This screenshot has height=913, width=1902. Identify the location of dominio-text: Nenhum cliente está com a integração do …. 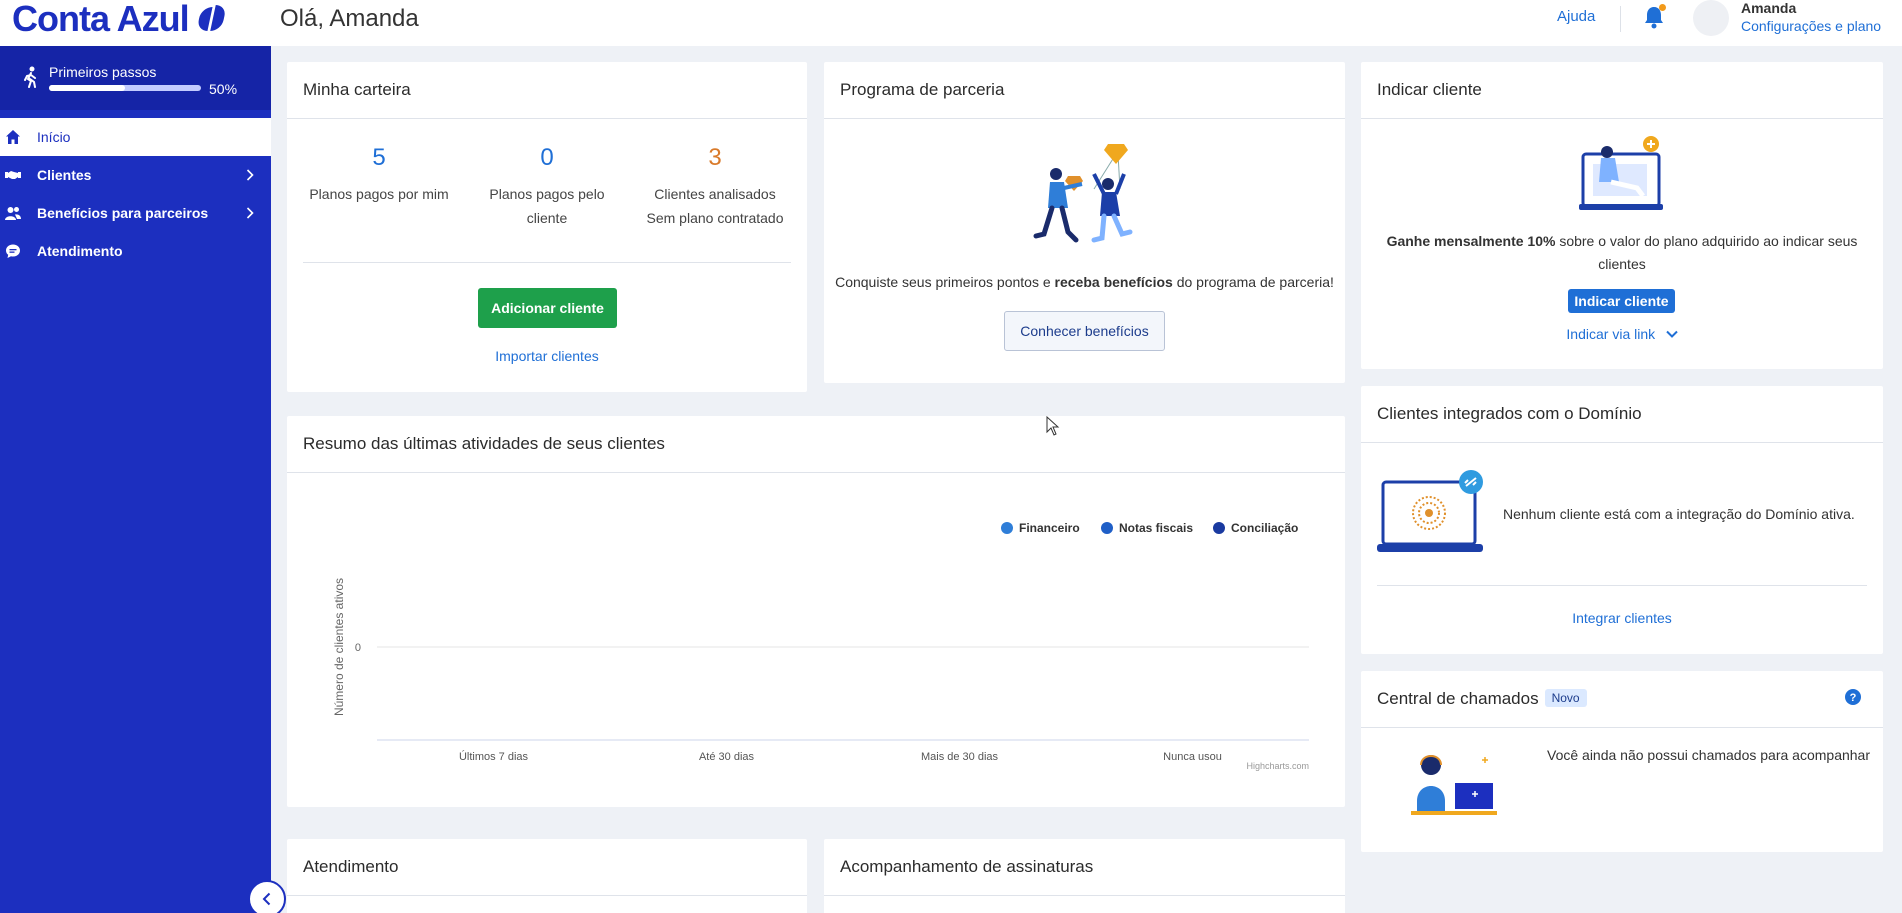
(1679, 514).